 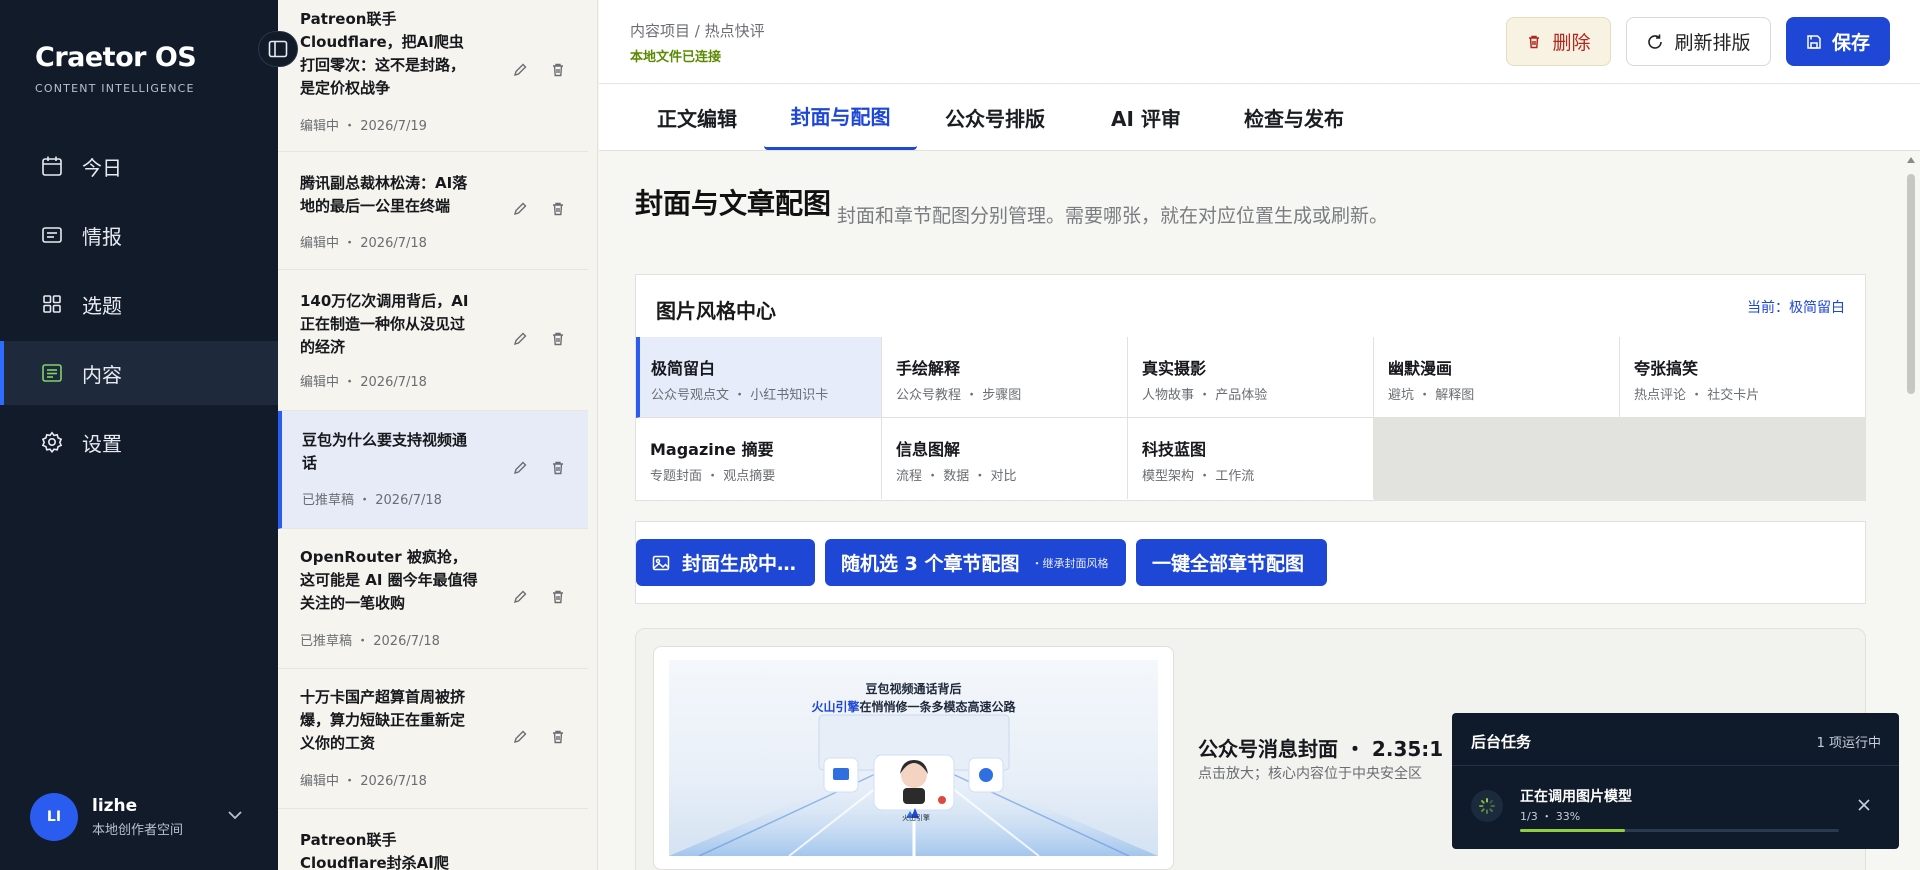 I want to click on nav-item-content: 内容, so click(x=139, y=373).